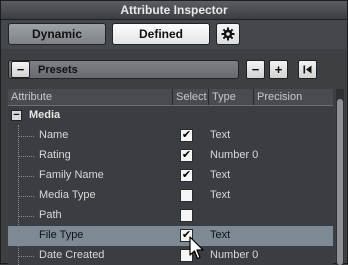 The height and width of the screenshot is (265, 348). I want to click on table-row: Media Type Text, so click(170, 196).